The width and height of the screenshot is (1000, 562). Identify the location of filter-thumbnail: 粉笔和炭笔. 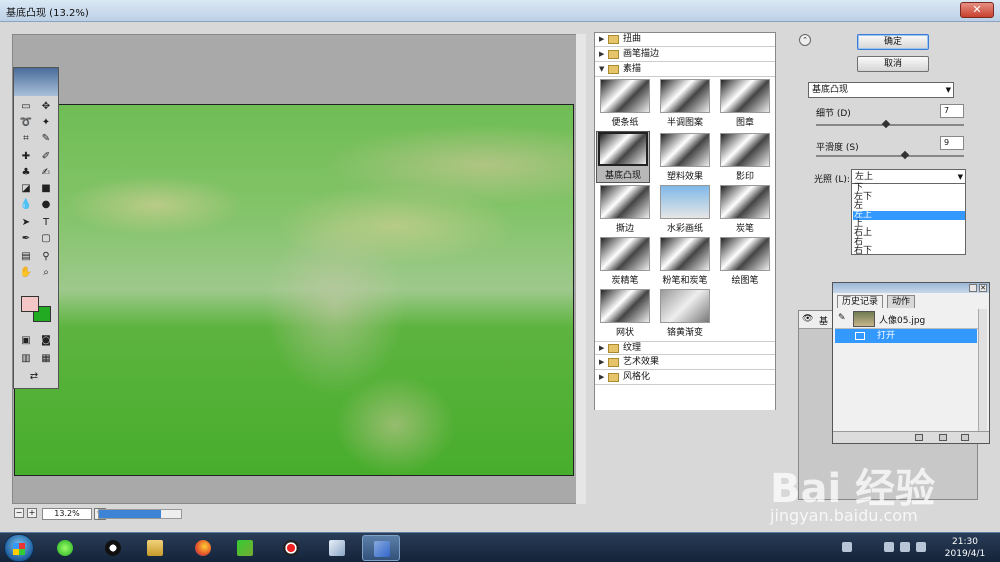
(685, 262).